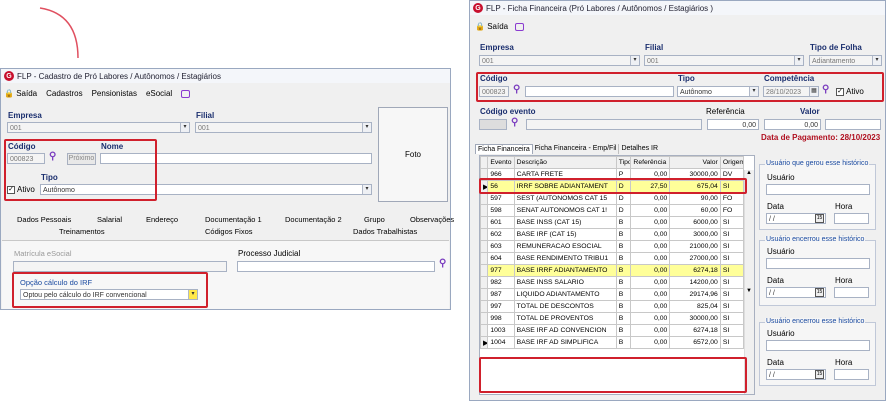 This screenshot has width=886, height=401. I want to click on table-row: 998 TOTAL DE PROVENTOS B 0,00 30000,00 SI, so click(612, 318).